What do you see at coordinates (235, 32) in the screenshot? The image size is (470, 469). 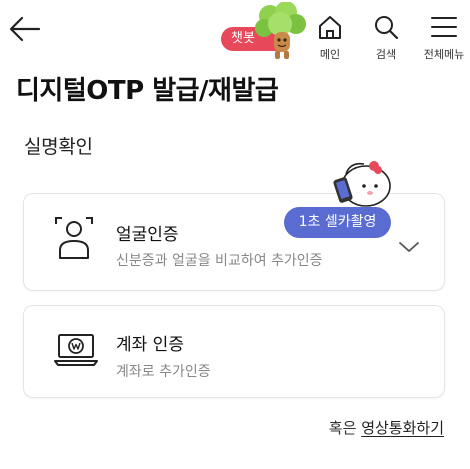 I see `app-header: 챗봇 메인 검색 전체메뉴` at bounding box center [235, 32].